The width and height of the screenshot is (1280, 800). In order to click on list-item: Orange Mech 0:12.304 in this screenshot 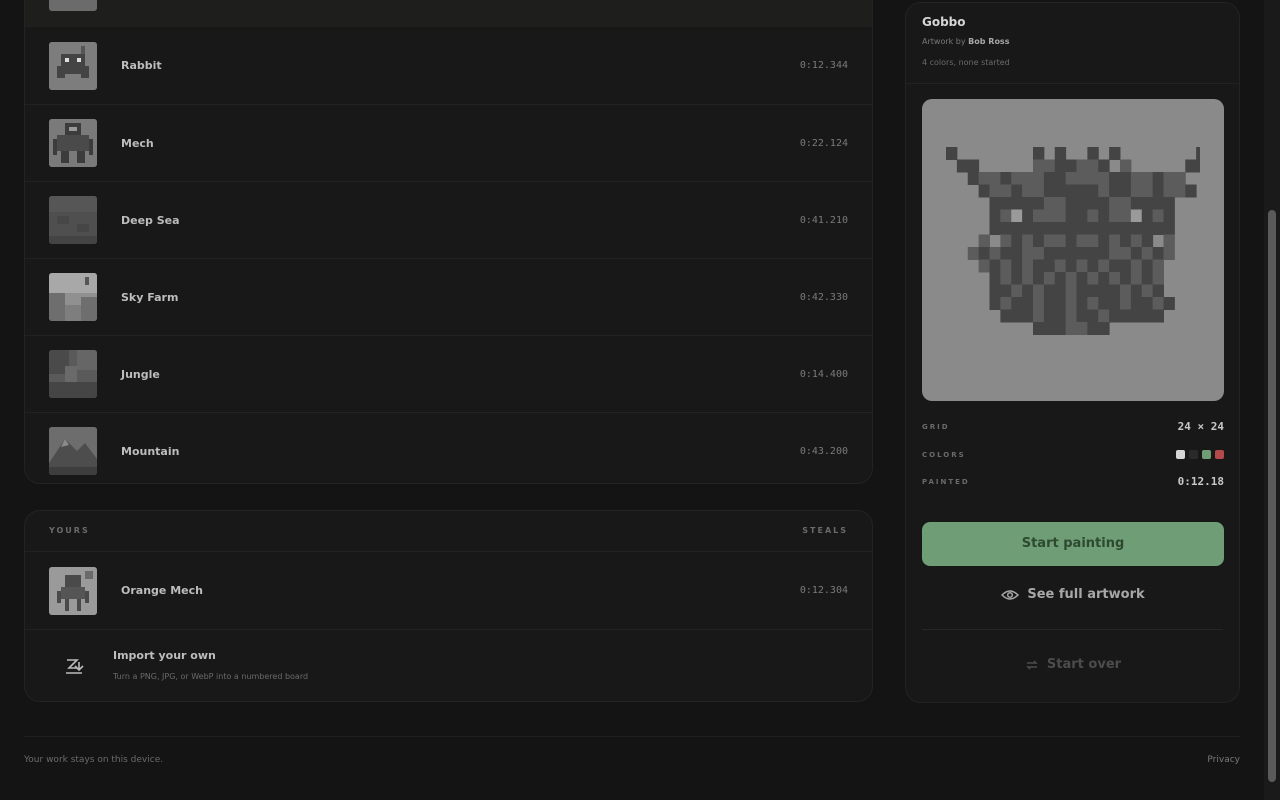, I will do `click(448, 590)`.